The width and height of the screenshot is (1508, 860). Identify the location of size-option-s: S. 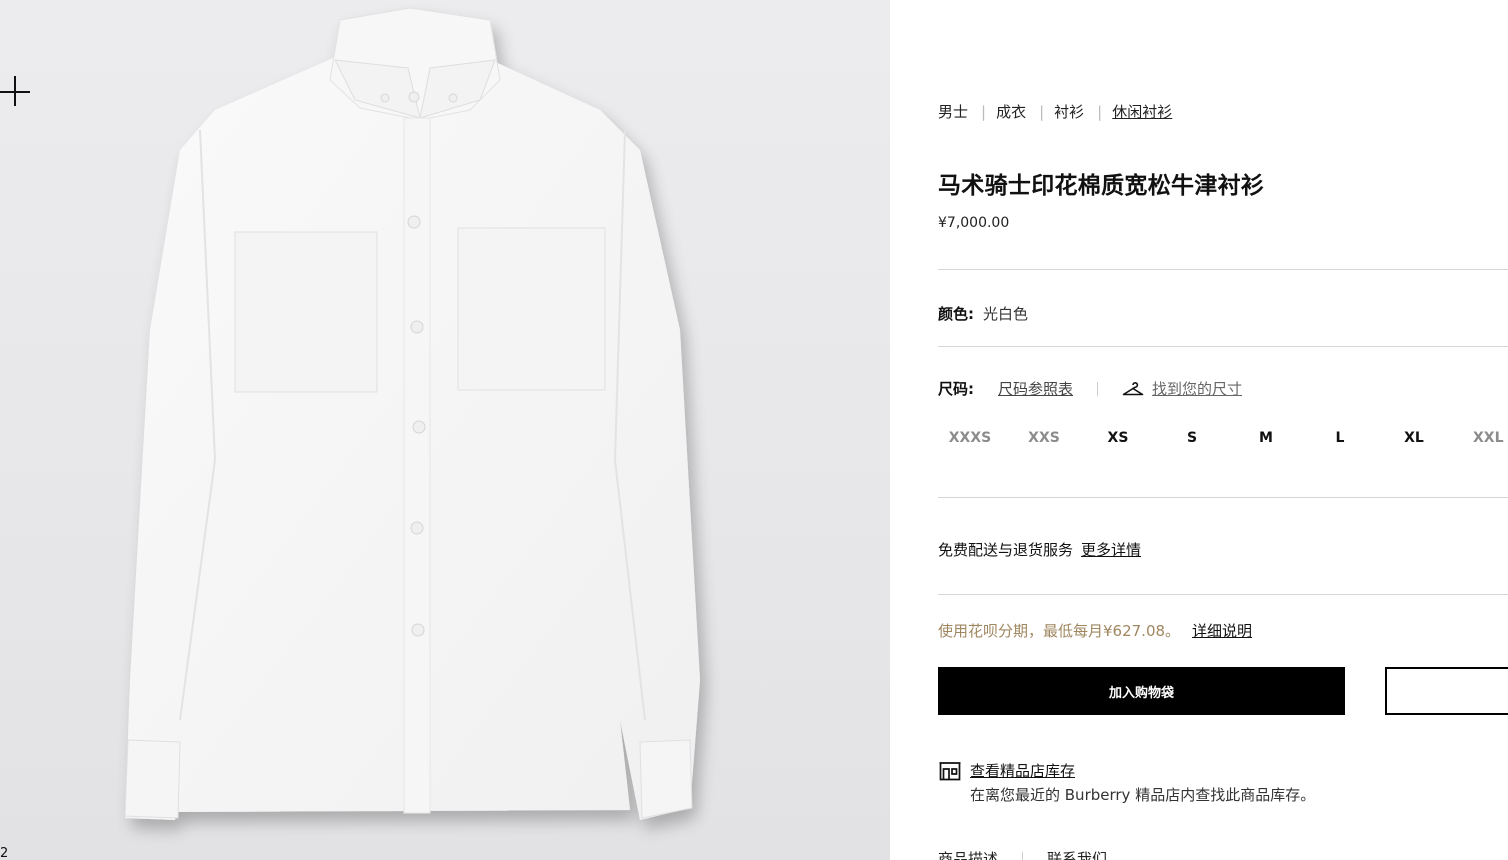
(1192, 438).